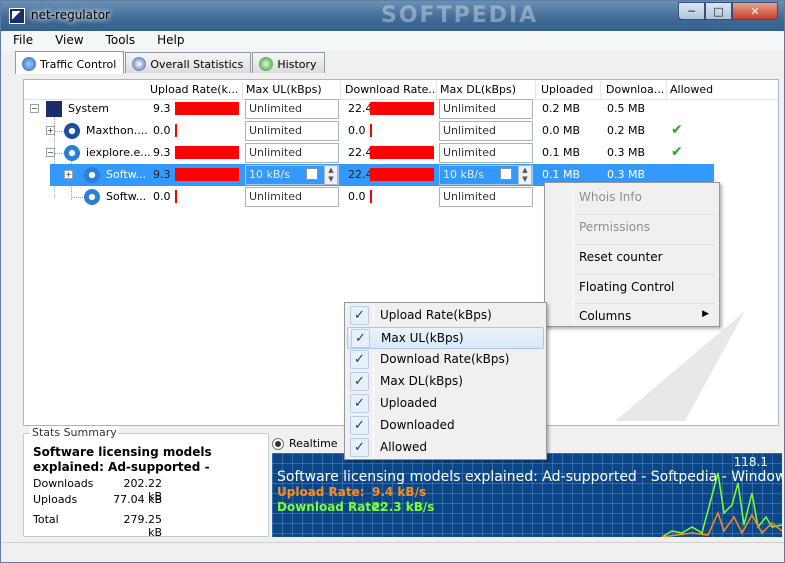  I want to click on max-ul-checkbox, so click(312, 174).